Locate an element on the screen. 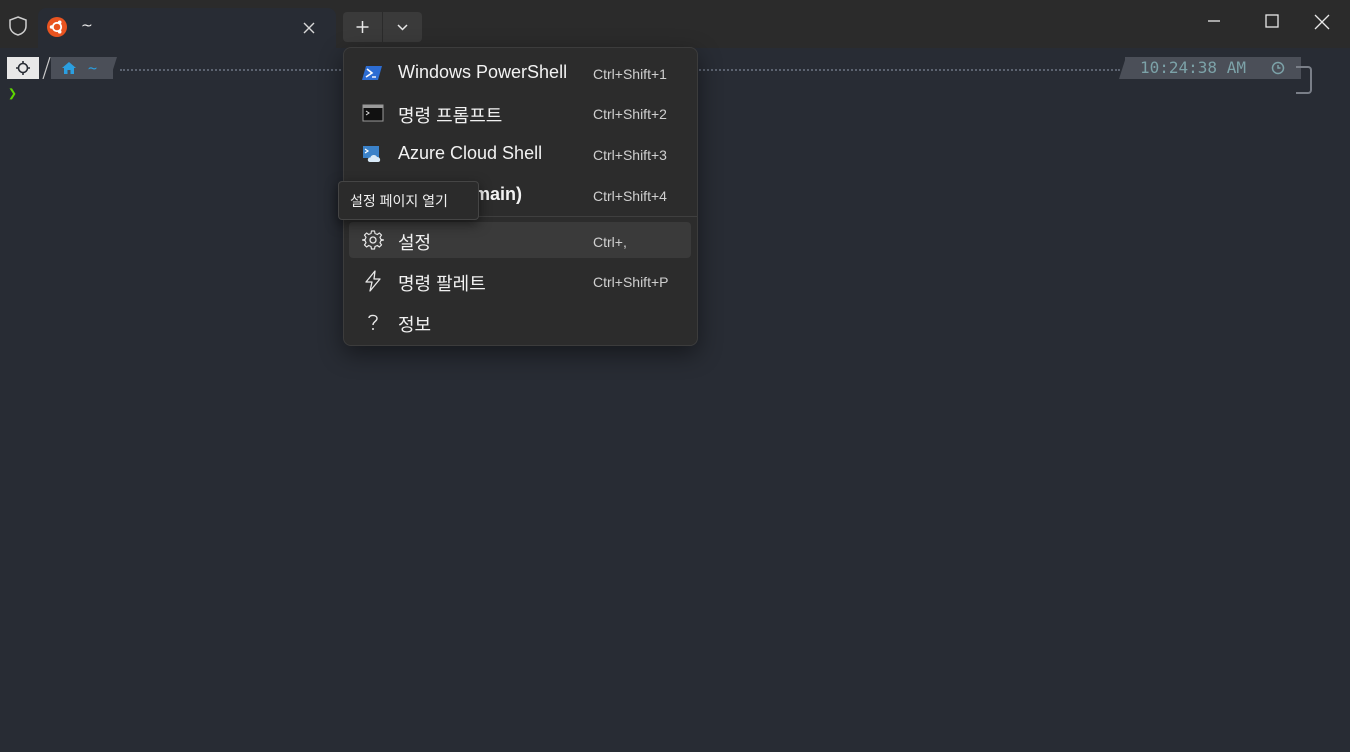 This screenshot has height=752, width=1350. minimize-button is located at coordinates (1214, 22).